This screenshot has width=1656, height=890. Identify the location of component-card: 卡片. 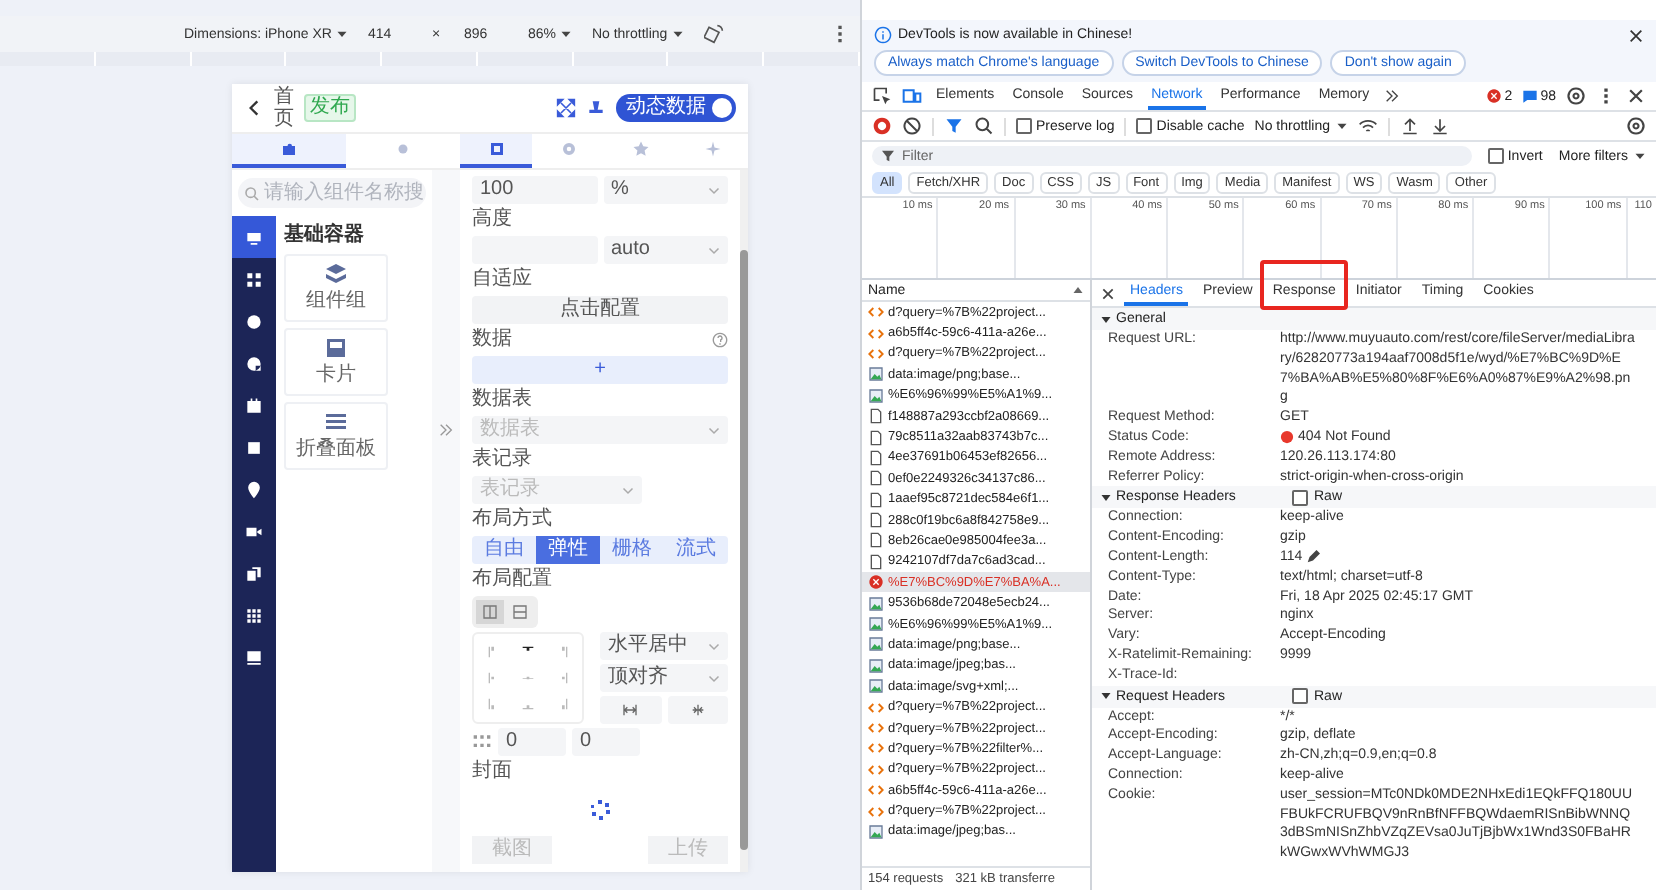
(336, 362).